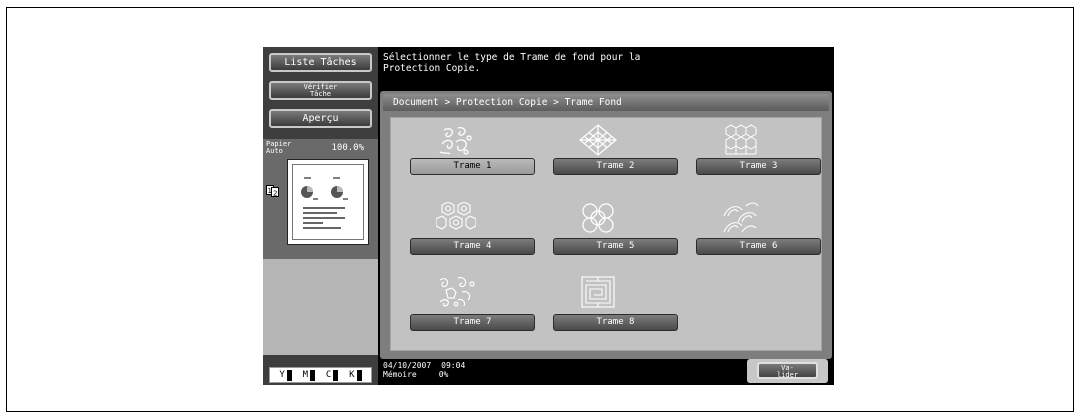 The height and width of the screenshot is (419, 1081). What do you see at coordinates (457, 292) in the screenshot?
I see `arabesque-pattern-icon` at bounding box center [457, 292].